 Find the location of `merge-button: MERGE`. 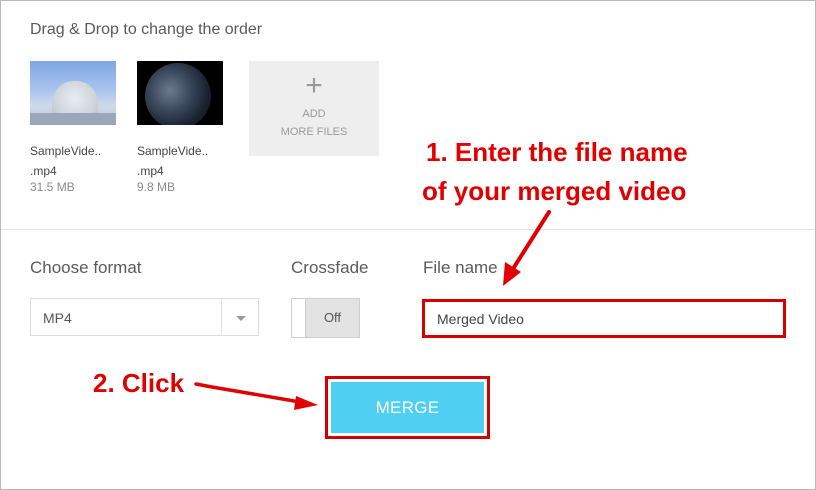

merge-button: MERGE is located at coordinates (407, 407).